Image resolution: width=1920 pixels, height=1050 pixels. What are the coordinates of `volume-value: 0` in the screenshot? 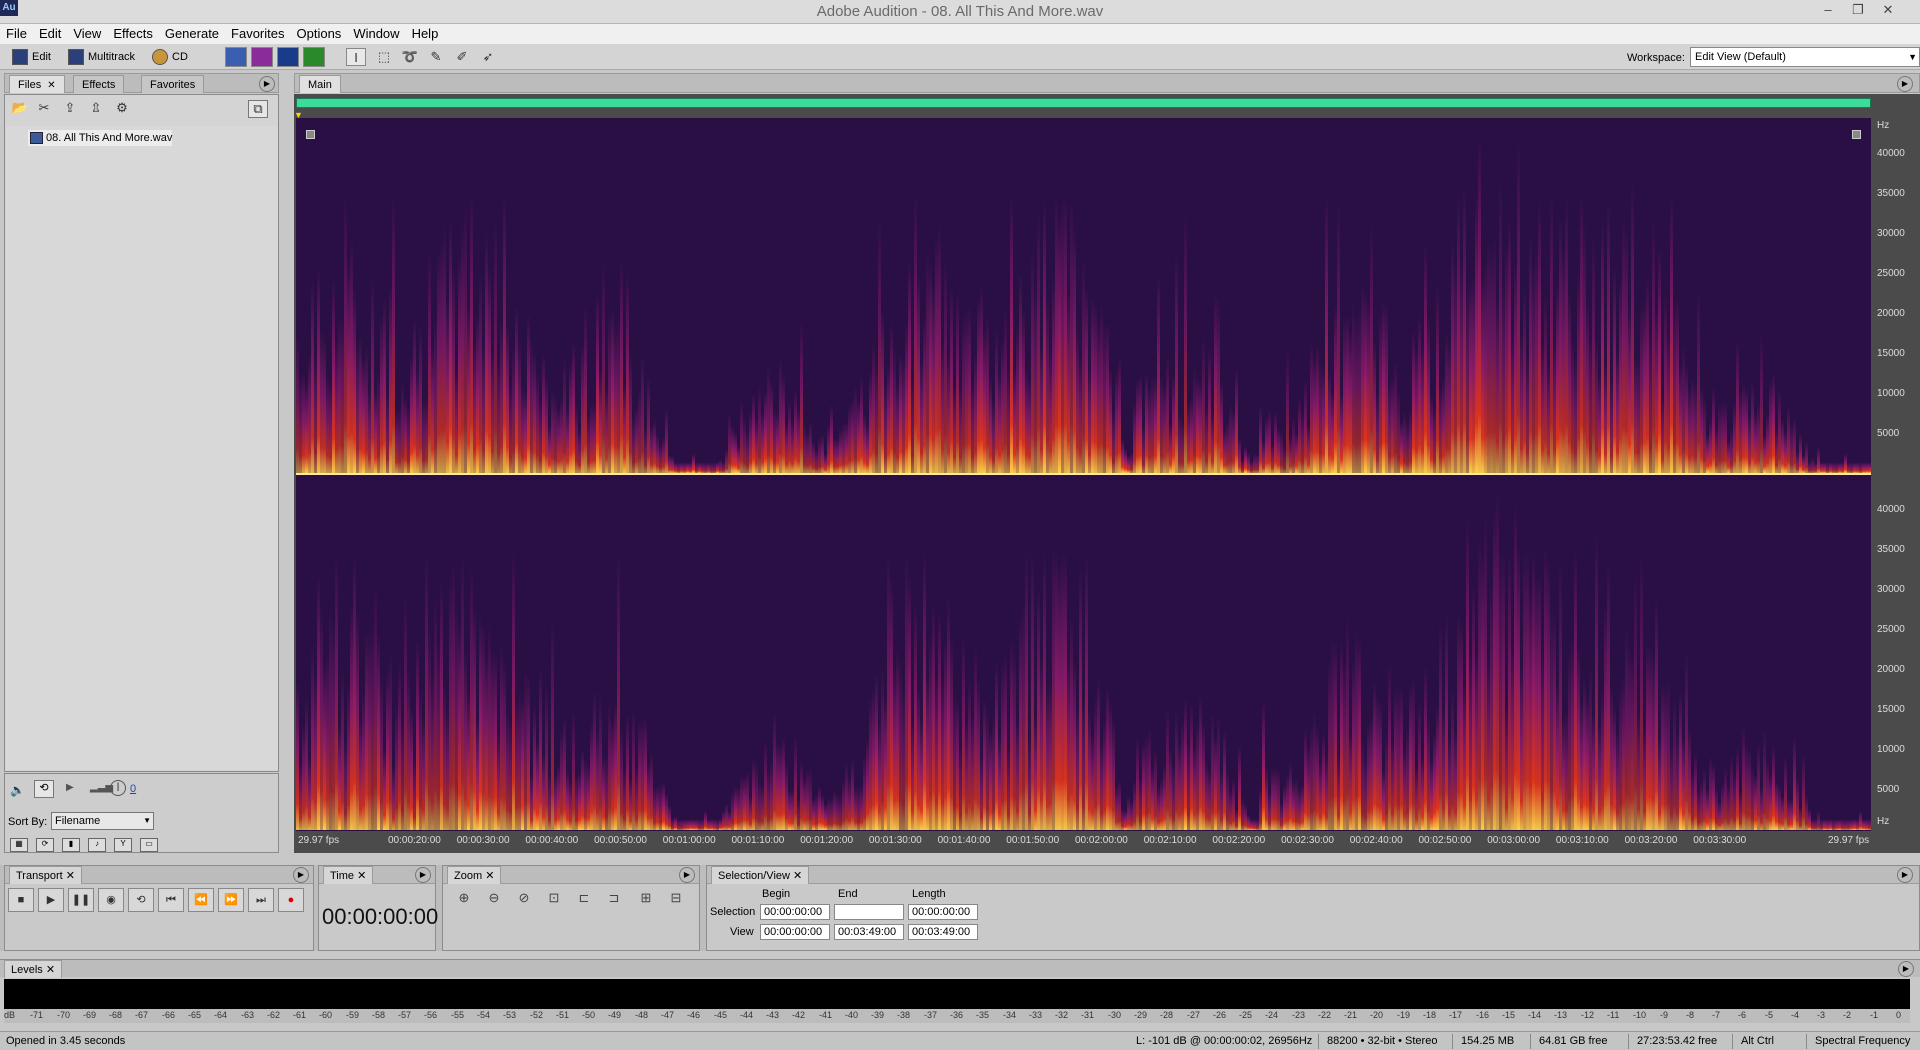 It's located at (133, 789).